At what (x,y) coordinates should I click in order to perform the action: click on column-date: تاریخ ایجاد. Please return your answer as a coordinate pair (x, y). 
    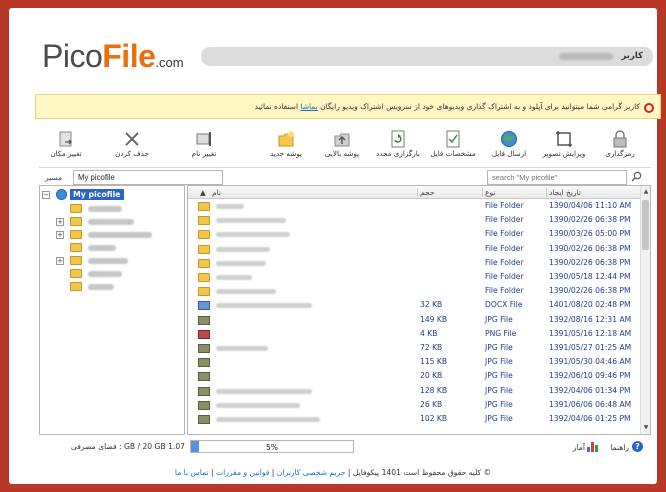
    Looking at the image, I should click on (565, 192).